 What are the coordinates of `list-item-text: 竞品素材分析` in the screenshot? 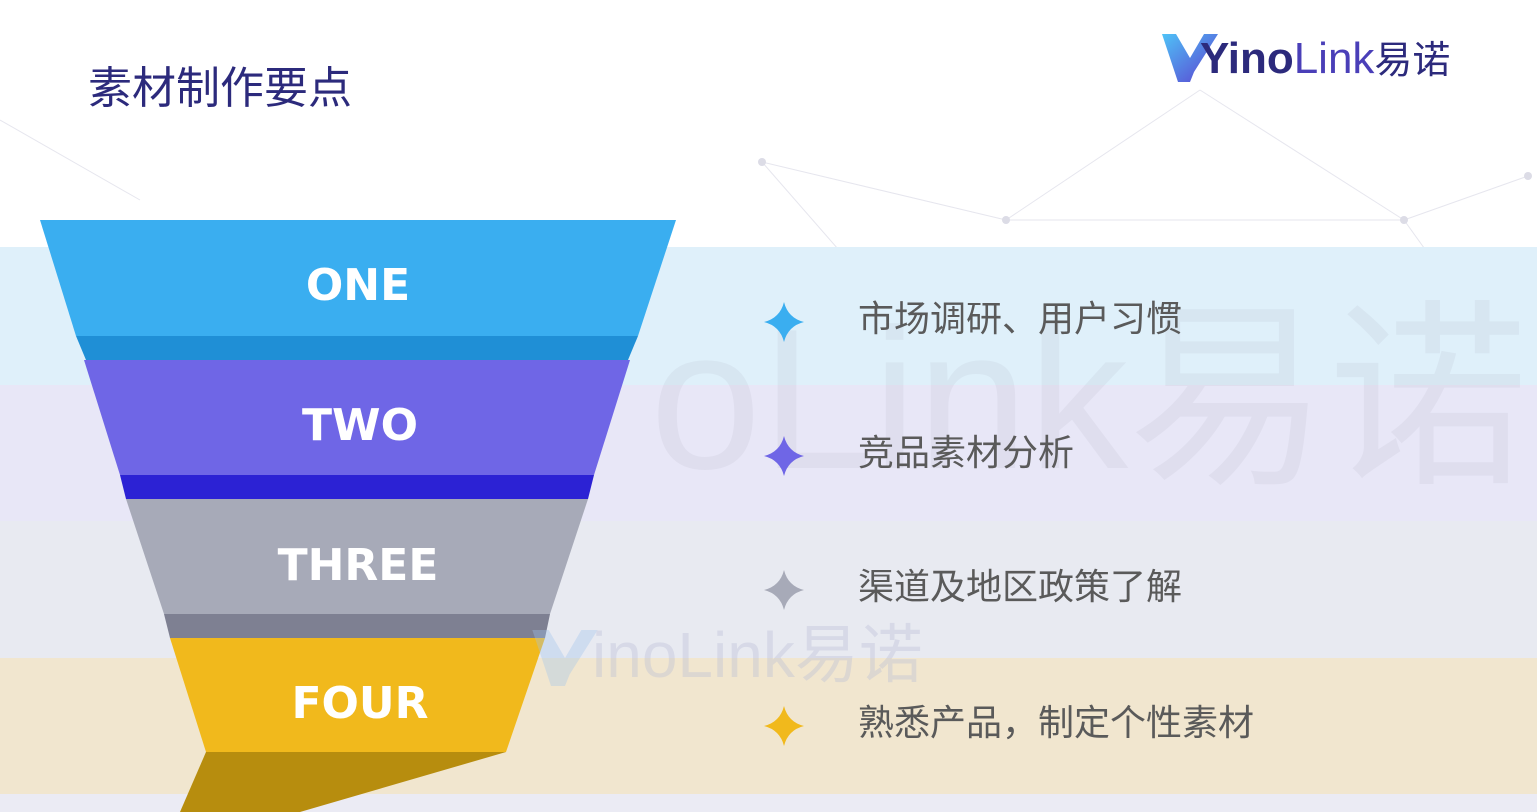 It's located at (966, 453).